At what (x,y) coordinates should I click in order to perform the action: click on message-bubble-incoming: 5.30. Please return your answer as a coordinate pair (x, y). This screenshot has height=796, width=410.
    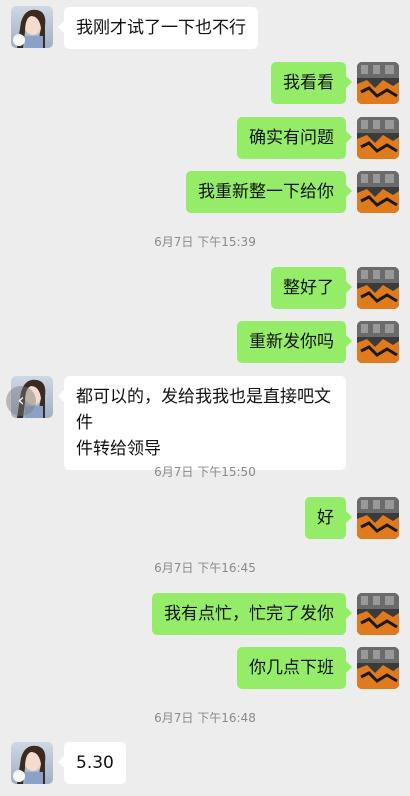
    Looking at the image, I should click on (92, 763).